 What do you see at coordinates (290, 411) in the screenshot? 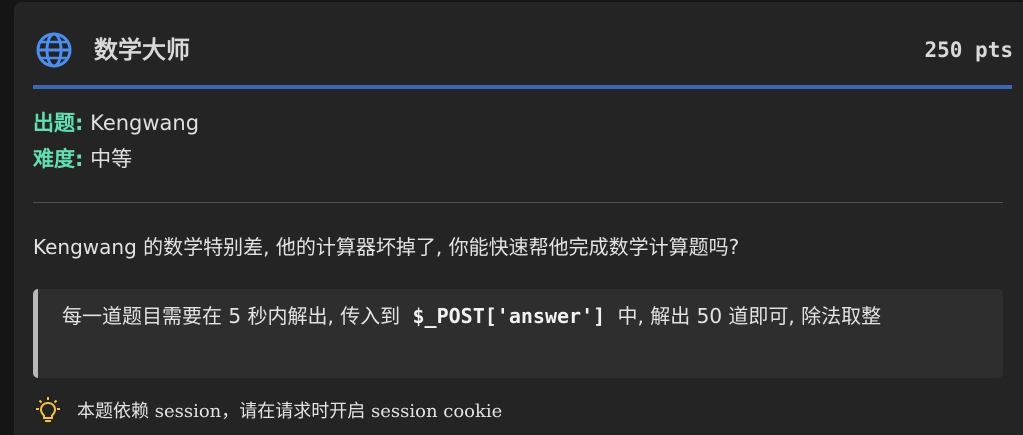
I see `hint-text: 本题依赖 session，请在请求时开启 session cookie` at bounding box center [290, 411].